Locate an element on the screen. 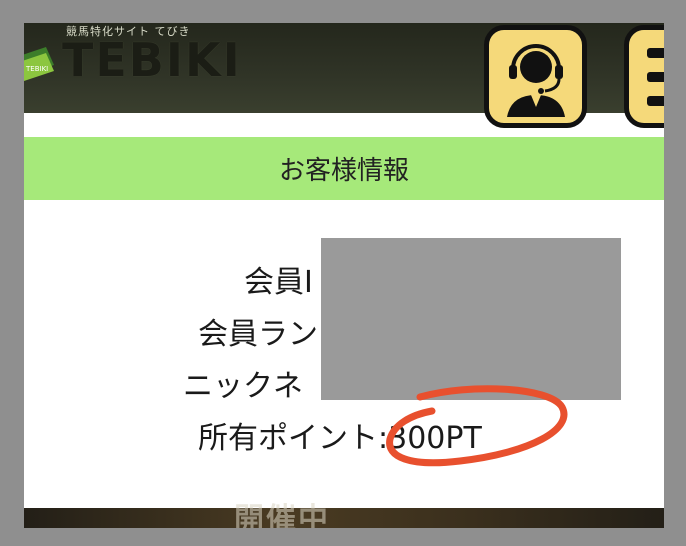  member-id-label: 会員I is located at coordinates (278, 282).